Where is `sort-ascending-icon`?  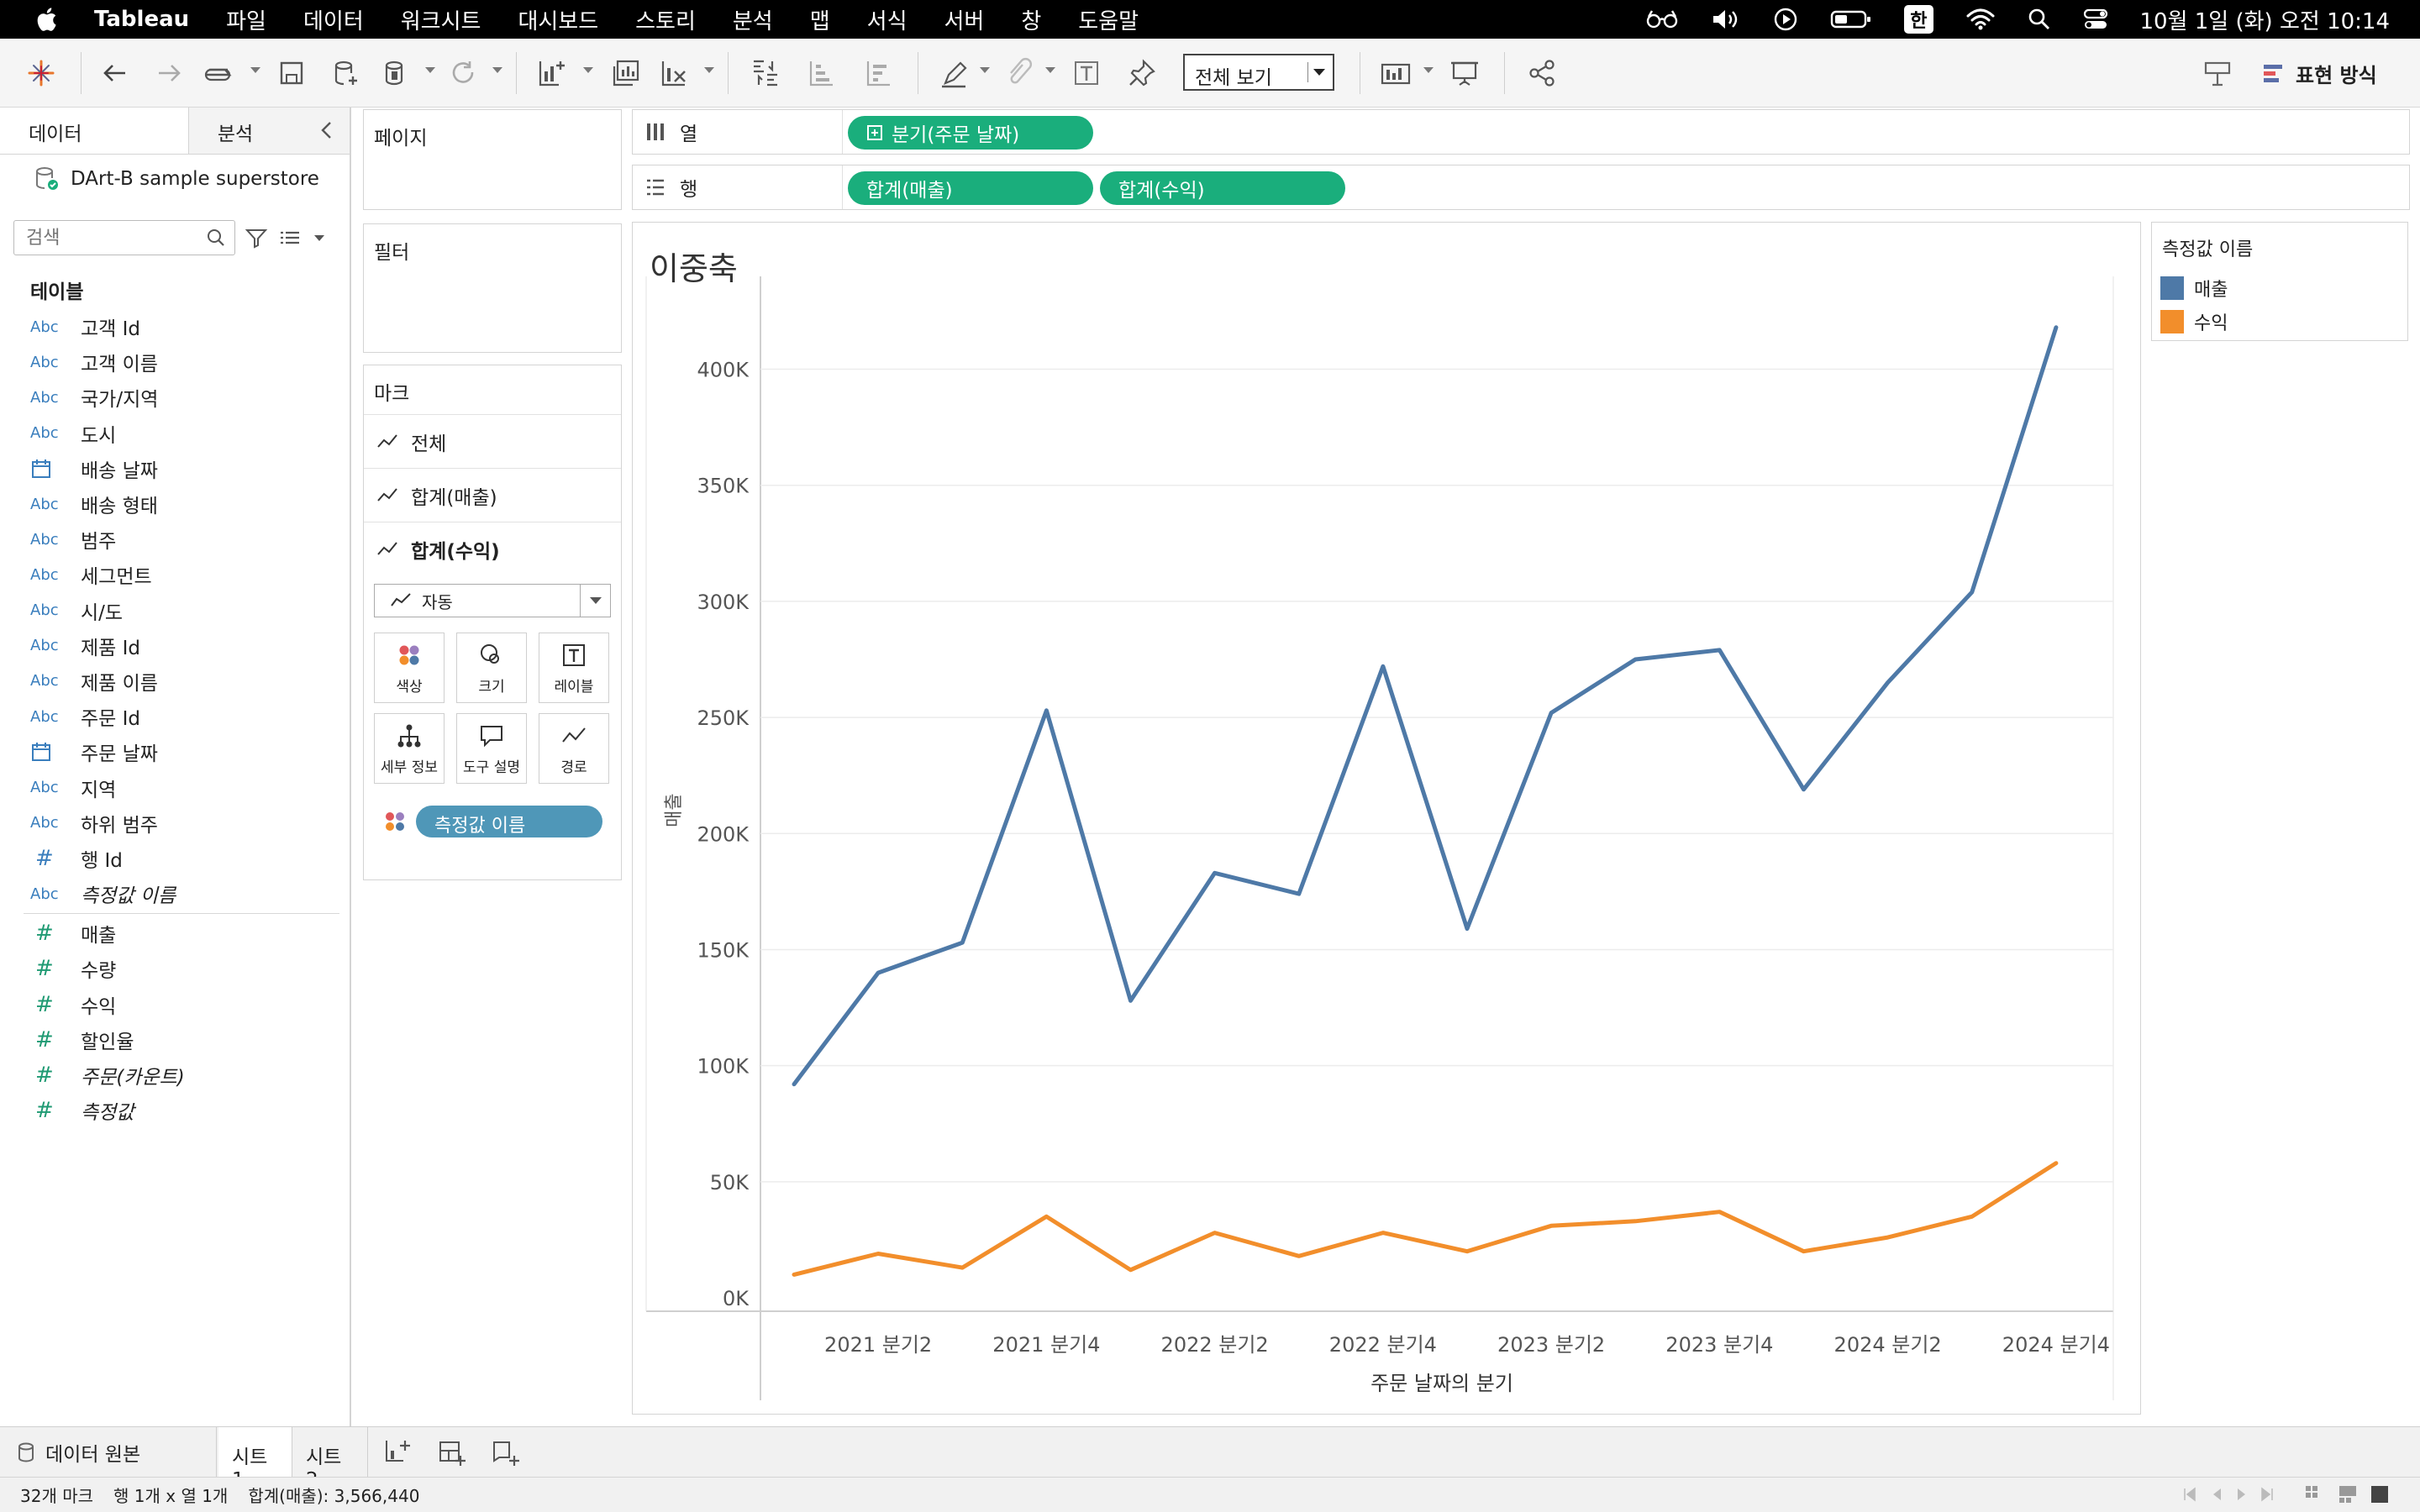
sort-ascending-icon is located at coordinates (821, 73).